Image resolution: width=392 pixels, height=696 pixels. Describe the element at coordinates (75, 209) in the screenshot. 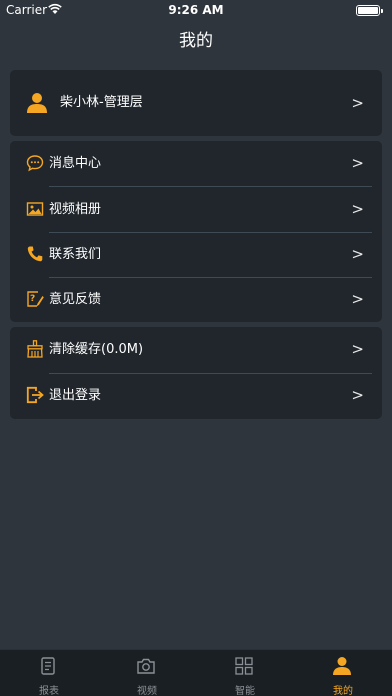

I see `menu-item-label: 视频相册` at that location.